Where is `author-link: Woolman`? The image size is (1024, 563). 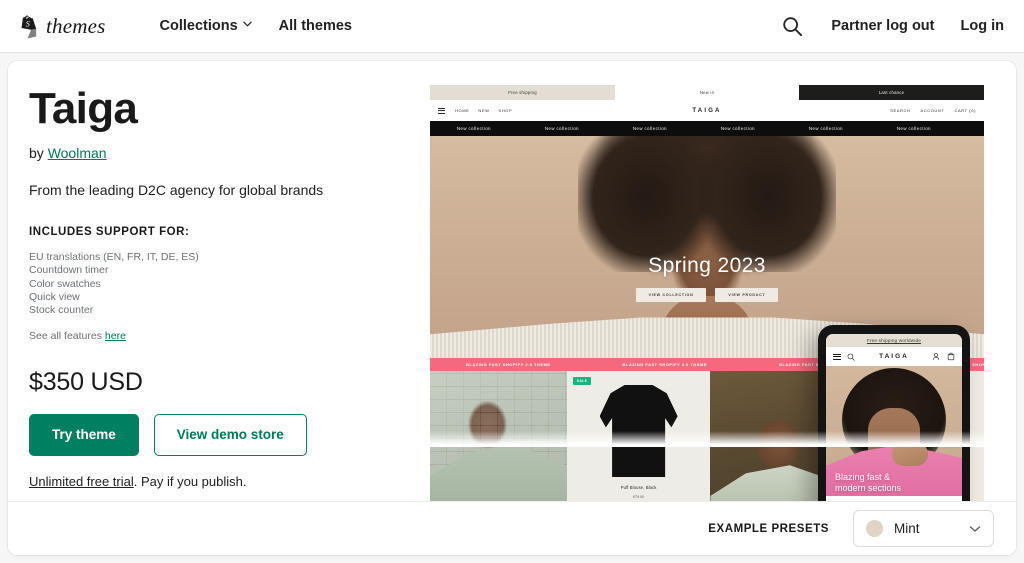 author-link: Woolman is located at coordinates (77, 153).